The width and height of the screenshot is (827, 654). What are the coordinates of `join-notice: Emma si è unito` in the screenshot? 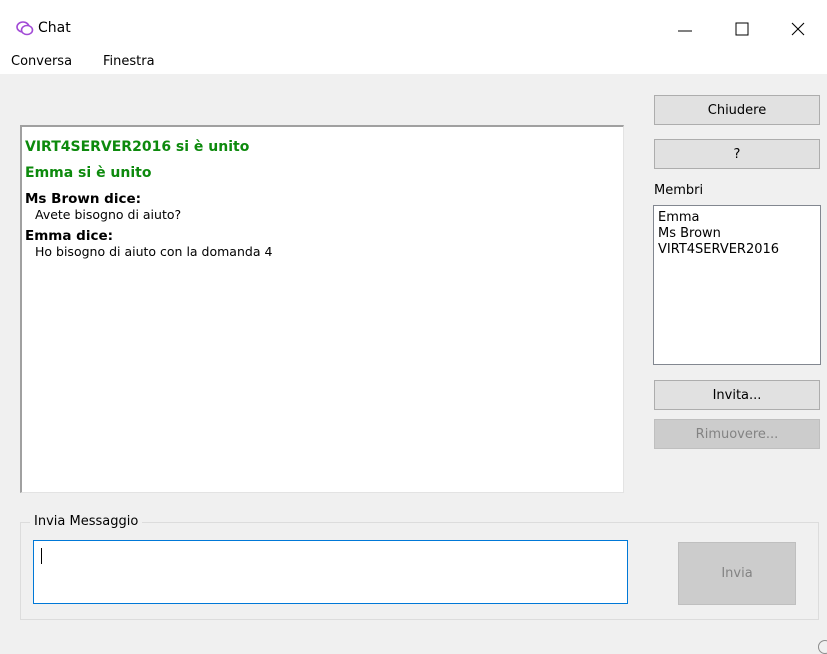 It's located at (88, 173).